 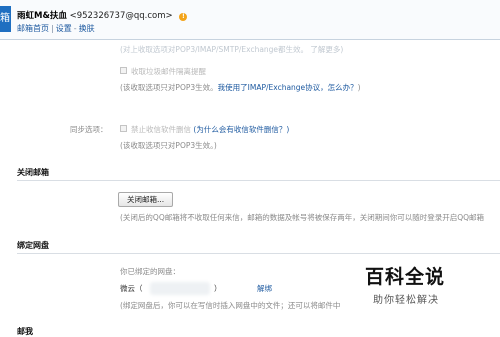 What do you see at coordinates (25, 331) in the screenshot?
I see `mail-me-title: 邮我` at bounding box center [25, 331].